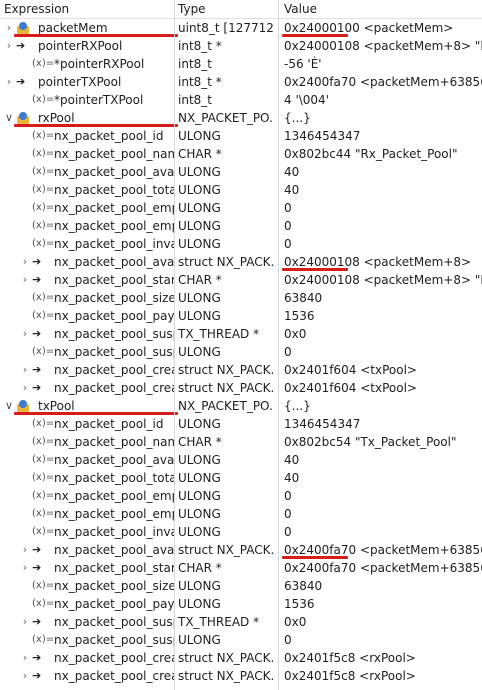 The width and height of the screenshot is (482, 690). Describe the element at coordinates (383, 9) in the screenshot. I see `column-header-value: Value` at that location.